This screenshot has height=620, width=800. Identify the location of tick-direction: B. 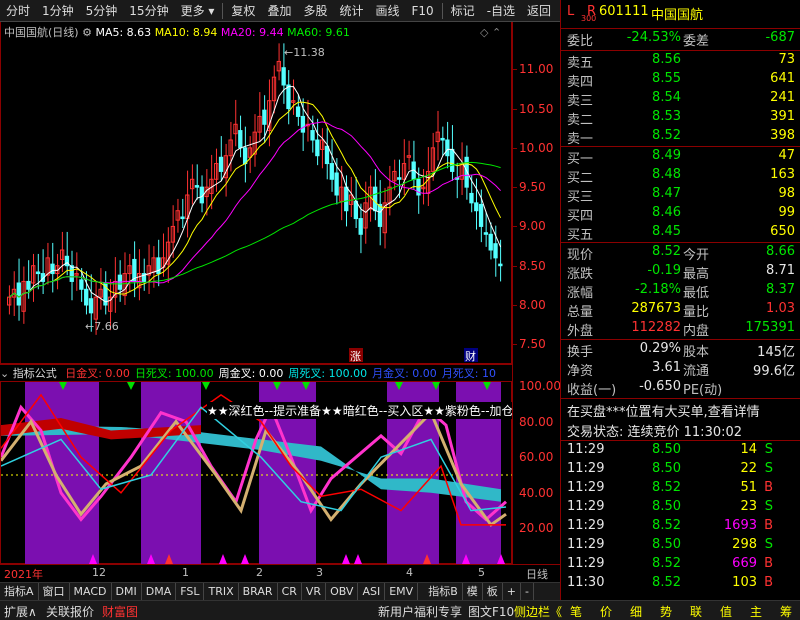
(768, 563).